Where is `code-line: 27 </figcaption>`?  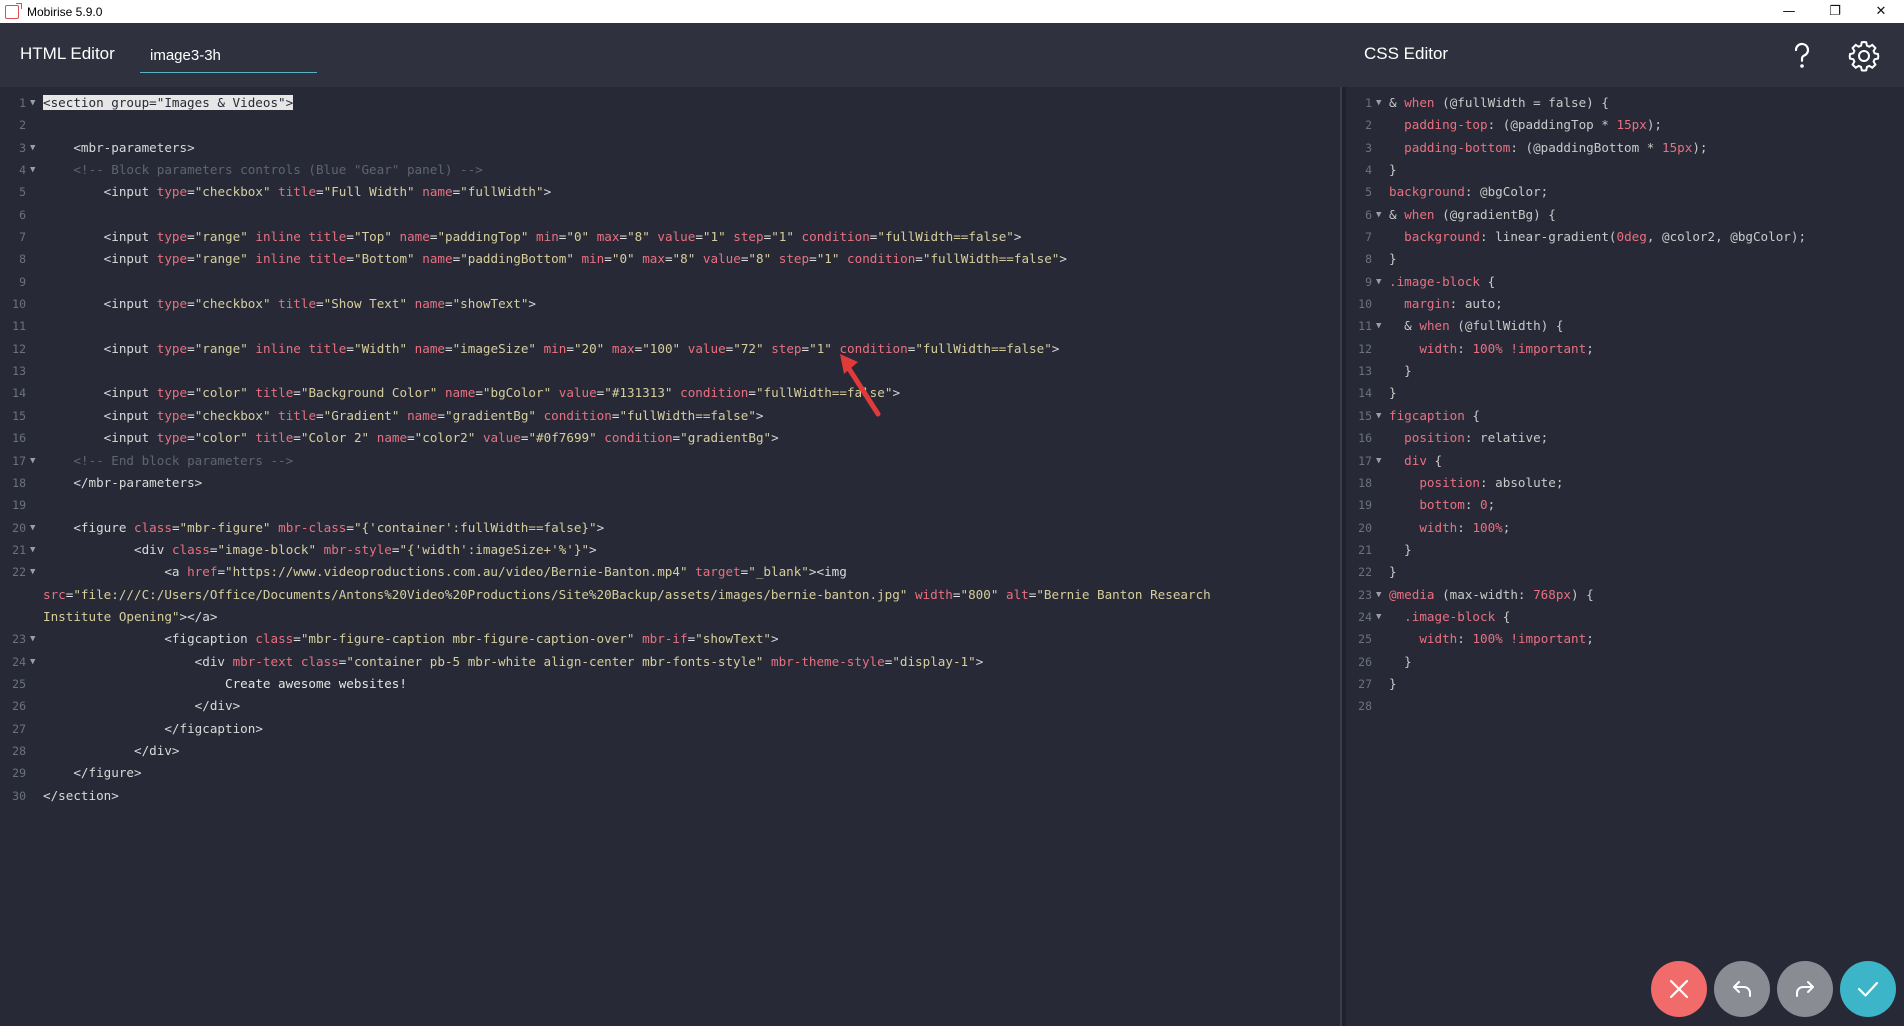 code-line: 27 </figcaption> is located at coordinates (137, 728).